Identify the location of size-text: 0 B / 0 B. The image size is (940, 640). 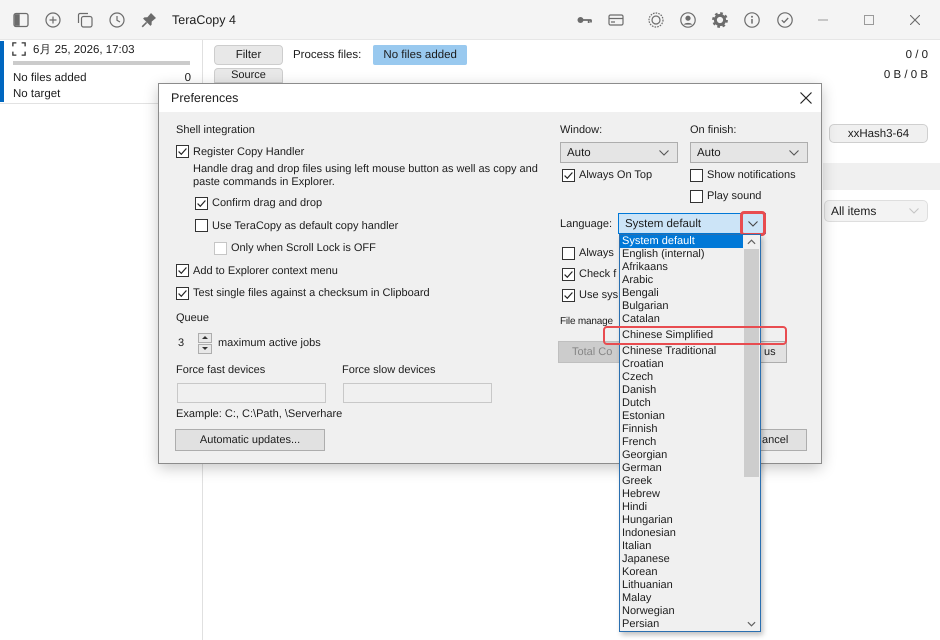
(906, 75).